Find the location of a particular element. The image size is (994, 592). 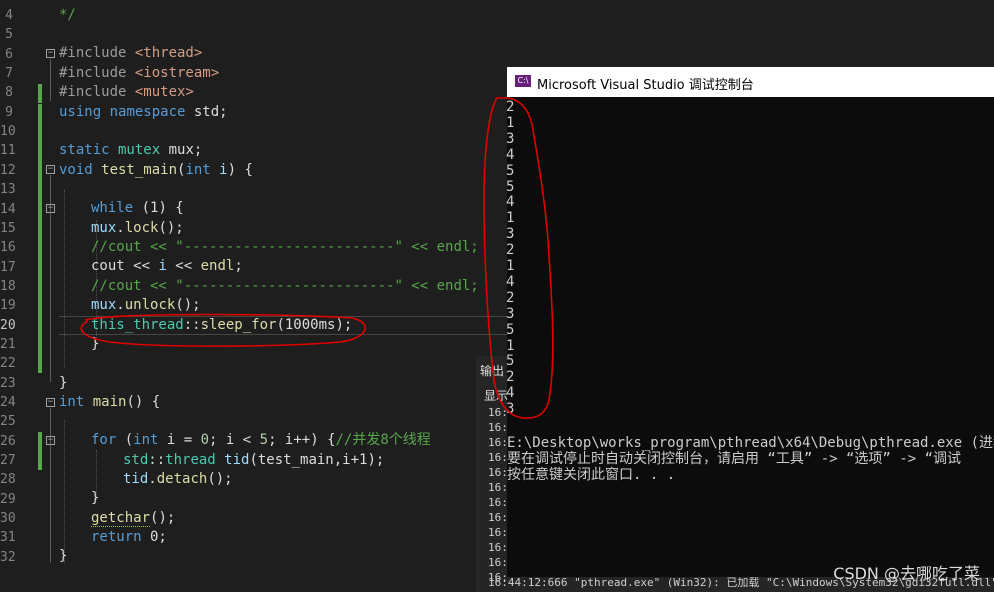

code-line-12: void test_main(int i) { is located at coordinates (156, 170).